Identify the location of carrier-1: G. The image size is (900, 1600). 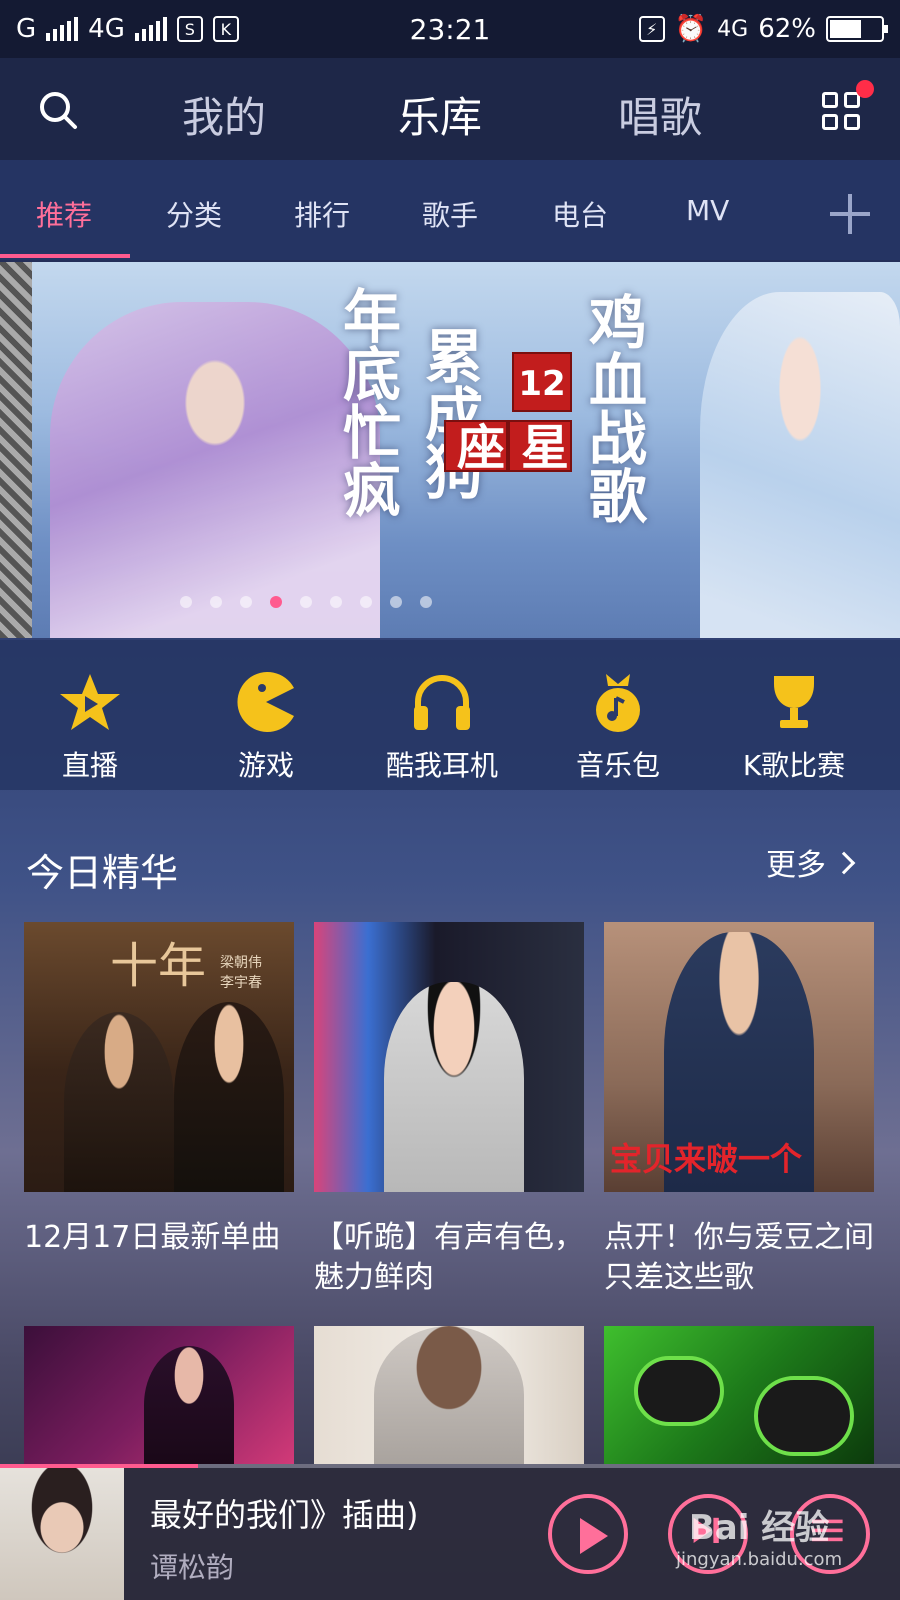
(26, 29).